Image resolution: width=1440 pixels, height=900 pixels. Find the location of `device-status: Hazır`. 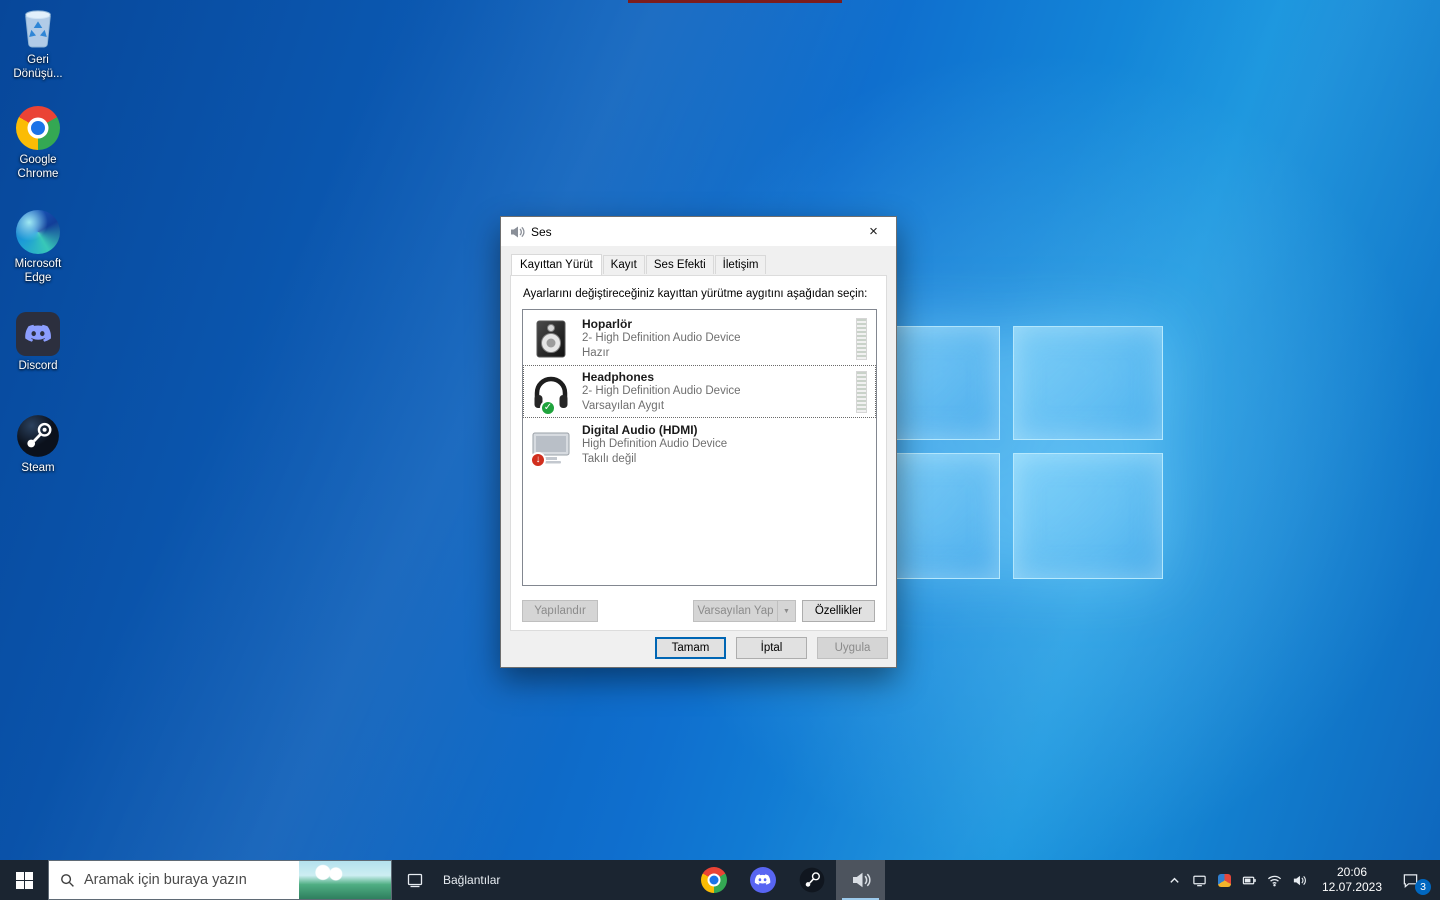

device-status: Hazır is located at coordinates (596, 352).